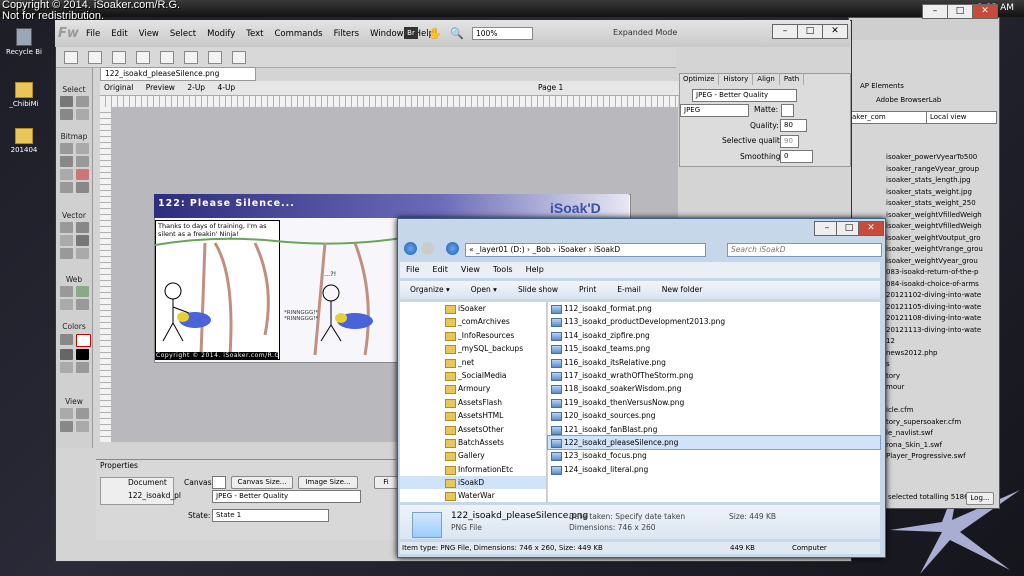 The image size is (1024, 576). I want to click on bg-file-item: 083-isoakd-return-of-the-p, so click(941, 273).